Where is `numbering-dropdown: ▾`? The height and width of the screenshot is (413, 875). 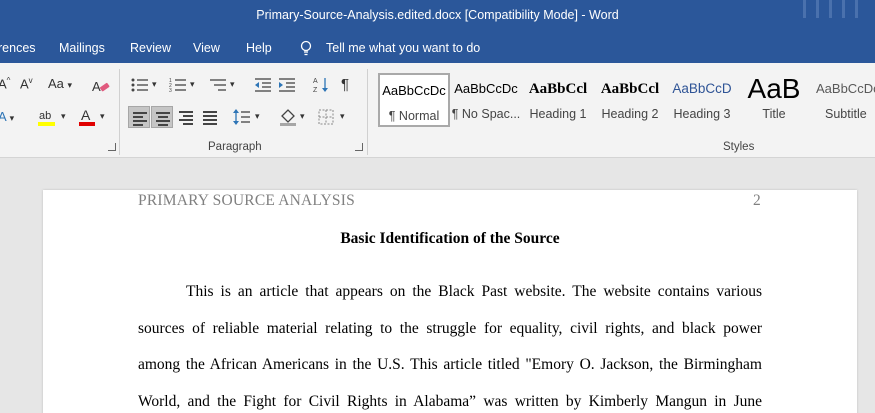 numbering-dropdown: ▾ is located at coordinates (192, 84).